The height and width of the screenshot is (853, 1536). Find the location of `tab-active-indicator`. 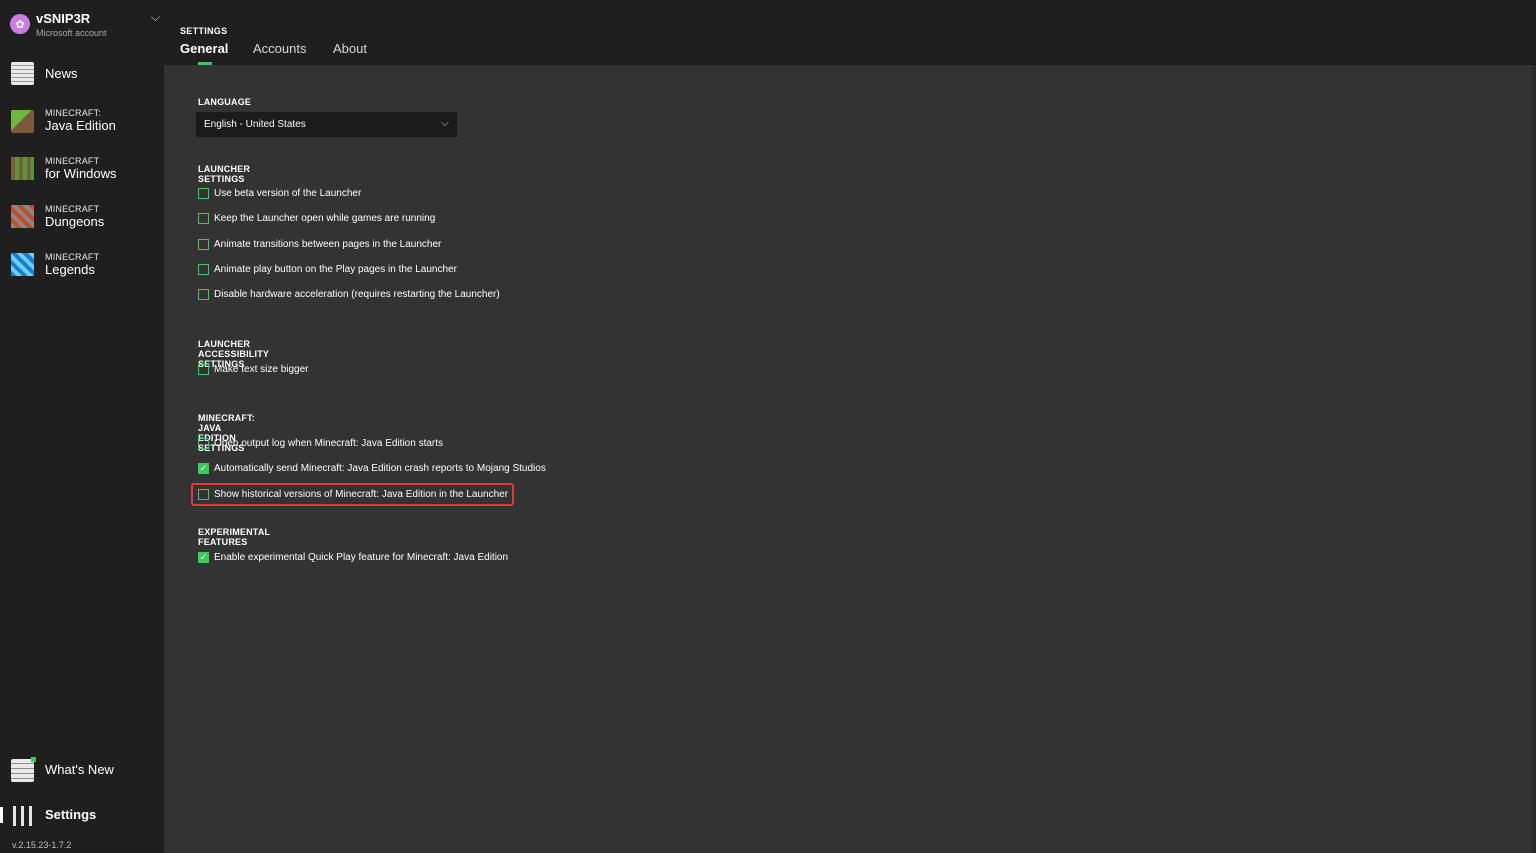

tab-active-indicator is located at coordinates (205, 63).